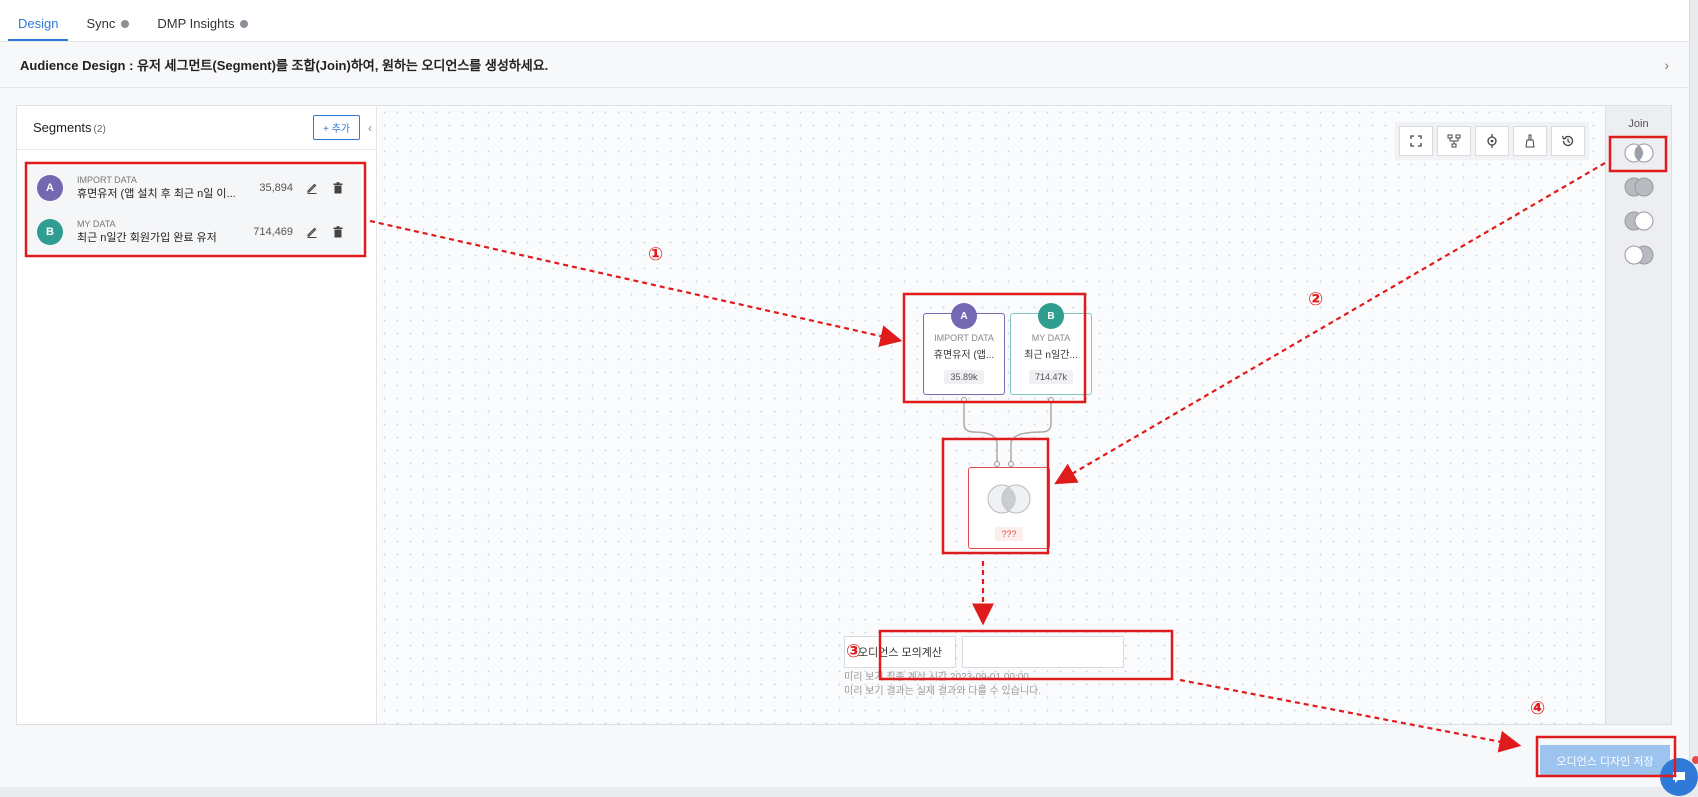 This screenshot has height=797, width=1698. I want to click on fullscreen-button, so click(1416, 141).